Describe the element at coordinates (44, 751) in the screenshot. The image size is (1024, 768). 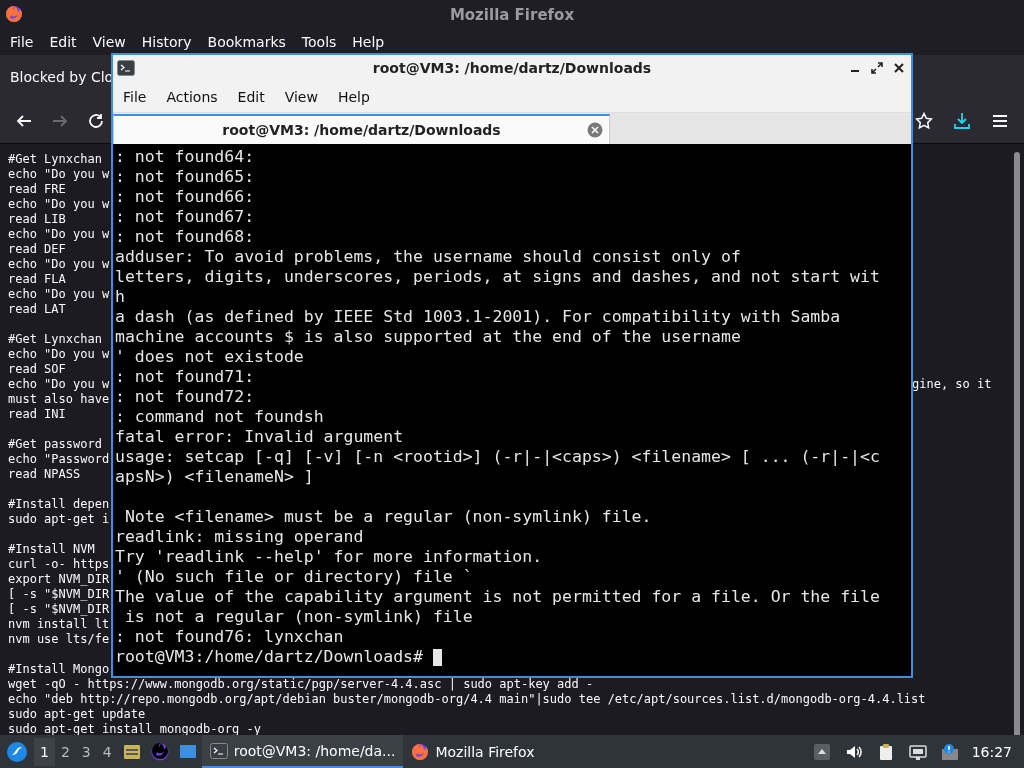
I see `workspace-button: 1` at that location.